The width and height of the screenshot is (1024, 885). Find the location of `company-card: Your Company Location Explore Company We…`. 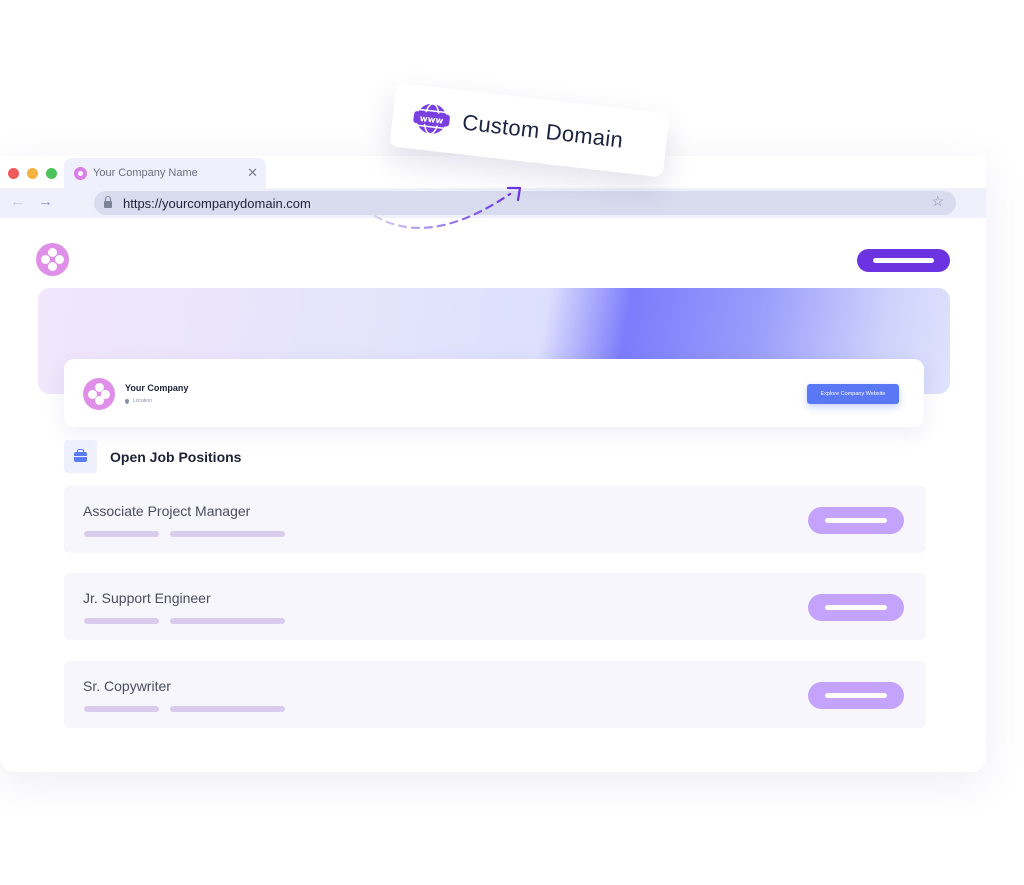

company-card: Your Company Location Explore Company We… is located at coordinates (494, 393).